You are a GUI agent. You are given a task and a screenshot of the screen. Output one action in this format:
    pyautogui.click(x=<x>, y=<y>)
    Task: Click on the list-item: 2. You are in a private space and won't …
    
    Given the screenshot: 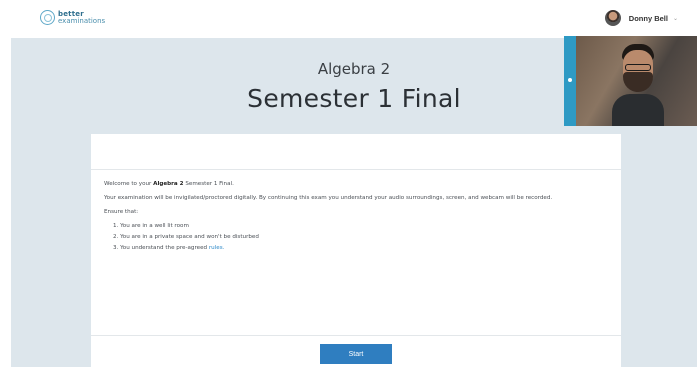 What is the action you would take?
    pyautogui.click(x=186, y=237)
    